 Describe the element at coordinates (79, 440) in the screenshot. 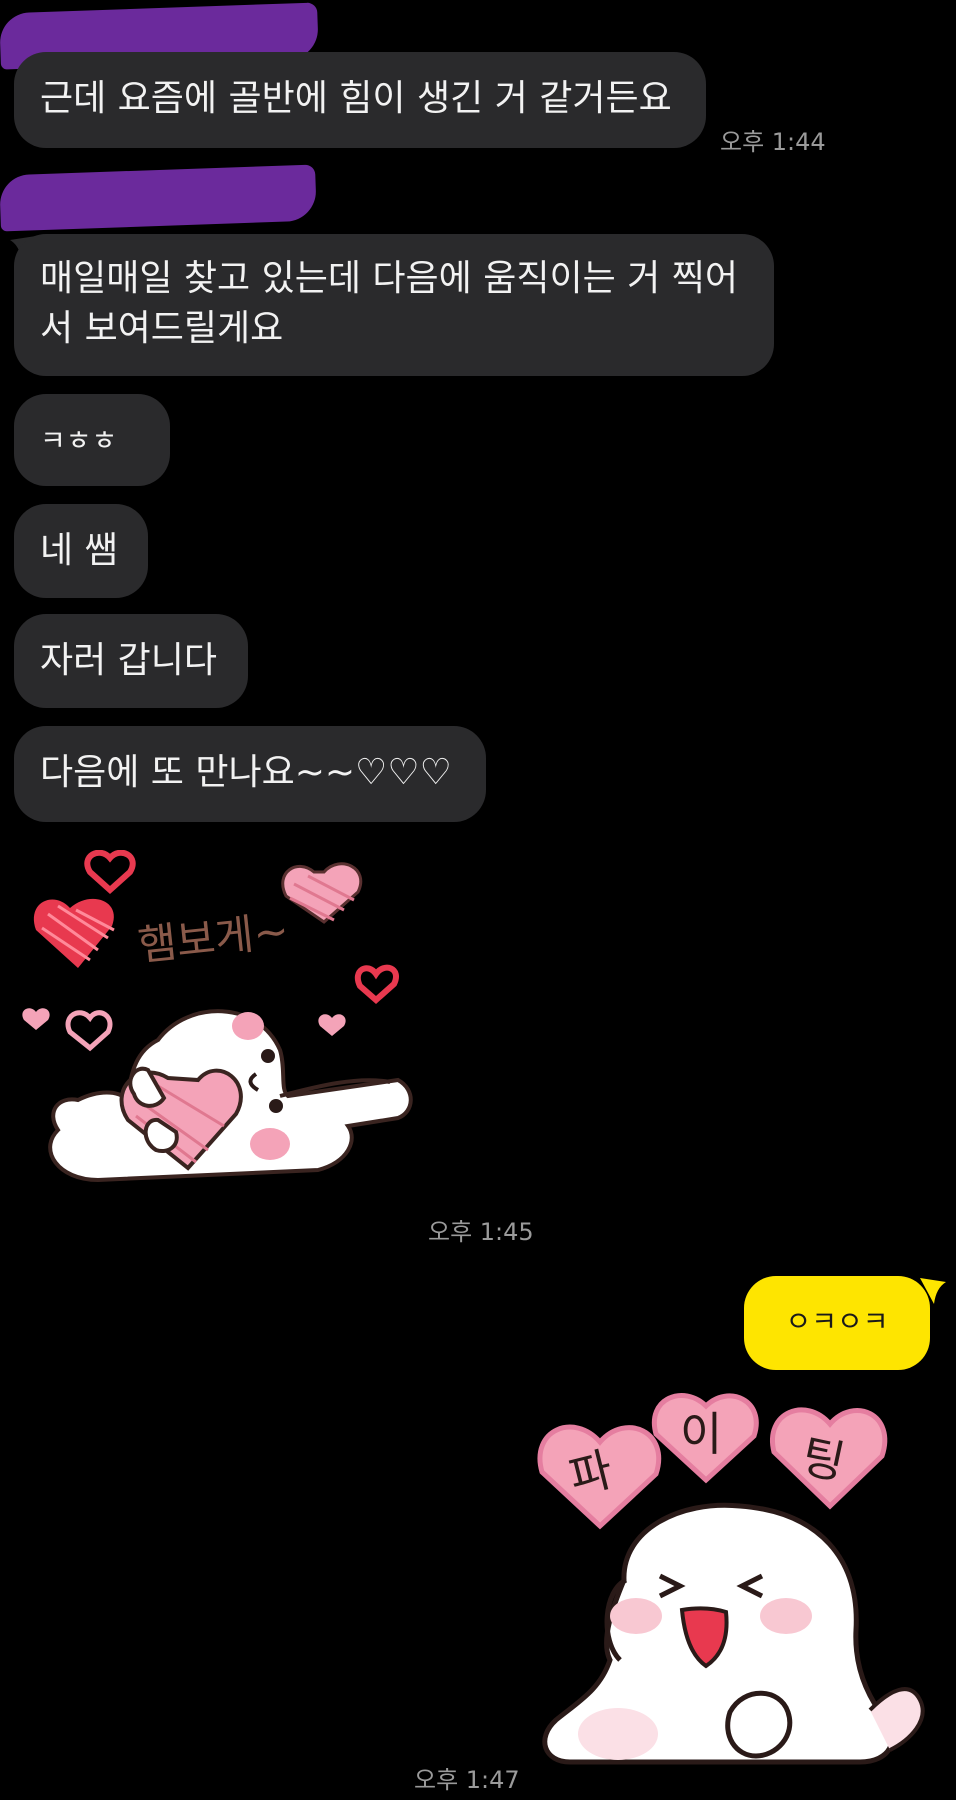

I see `message-text: ㅋㅎㅎ` at that location.